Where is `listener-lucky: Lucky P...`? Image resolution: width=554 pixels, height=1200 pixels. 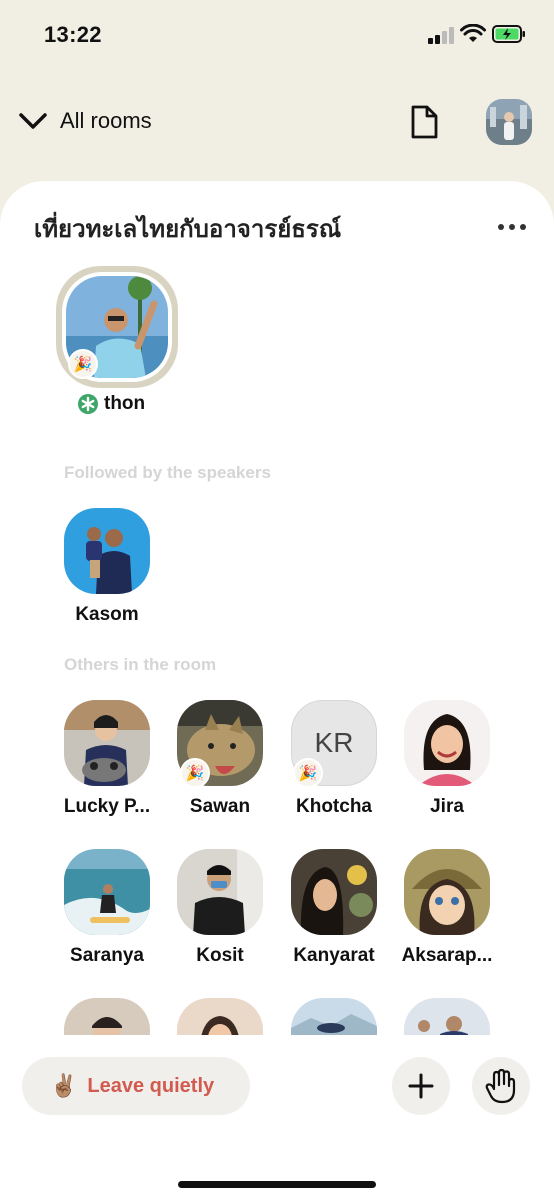
listener-lucky: Lucky P... is located at coordinates (107, 759).